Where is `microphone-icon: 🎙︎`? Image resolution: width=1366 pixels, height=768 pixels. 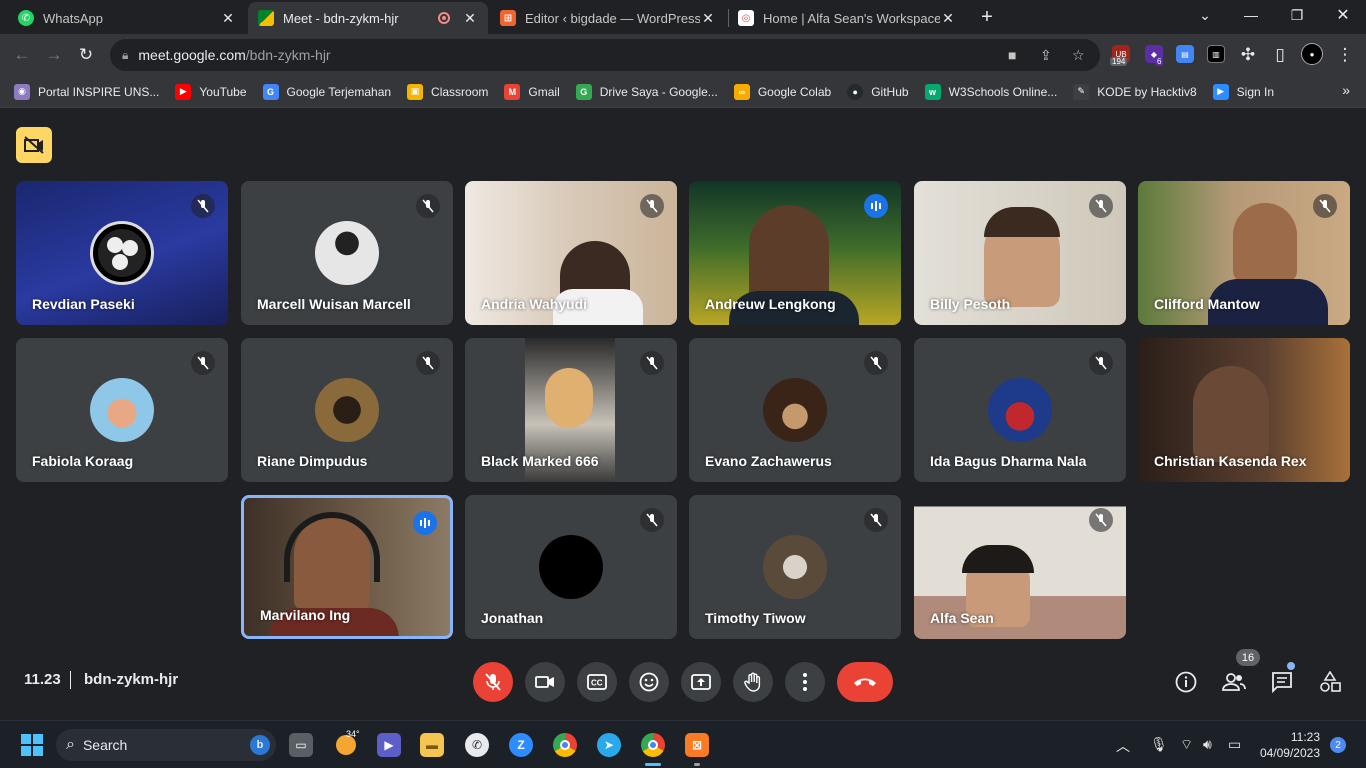 microphone-icon: 🎙︎ is located at coordinates (1159, 744).